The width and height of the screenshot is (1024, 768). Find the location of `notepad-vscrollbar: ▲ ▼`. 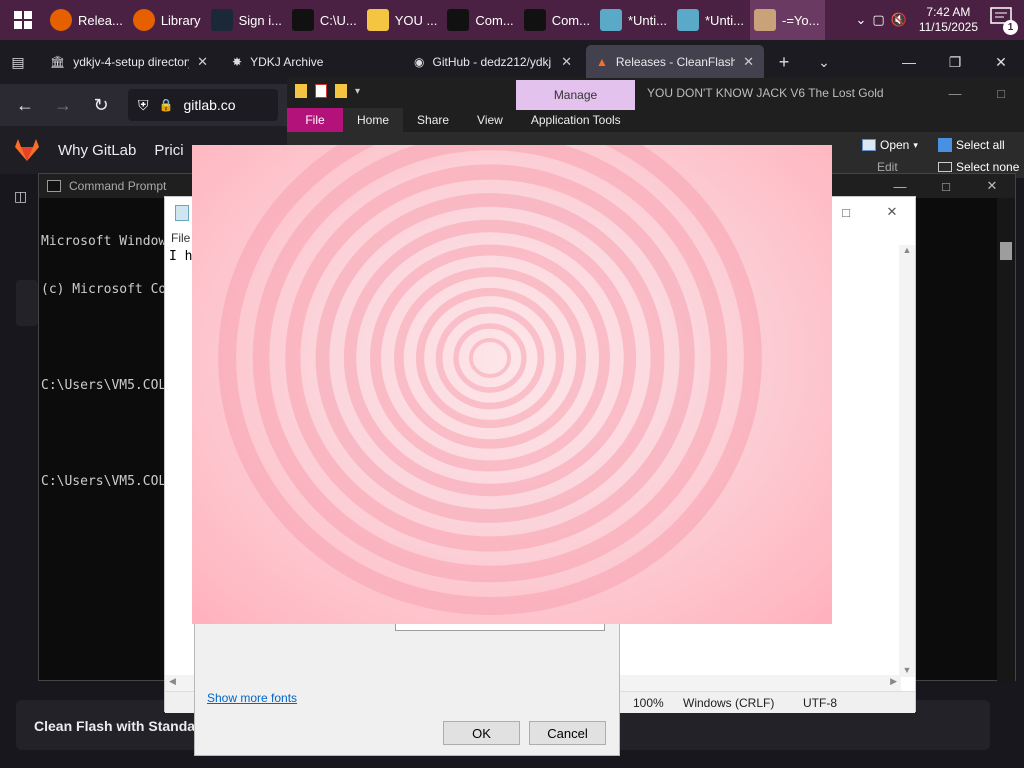

notepad-vscrollbar: ▲ ▼ is located at coordinates (907, 461).